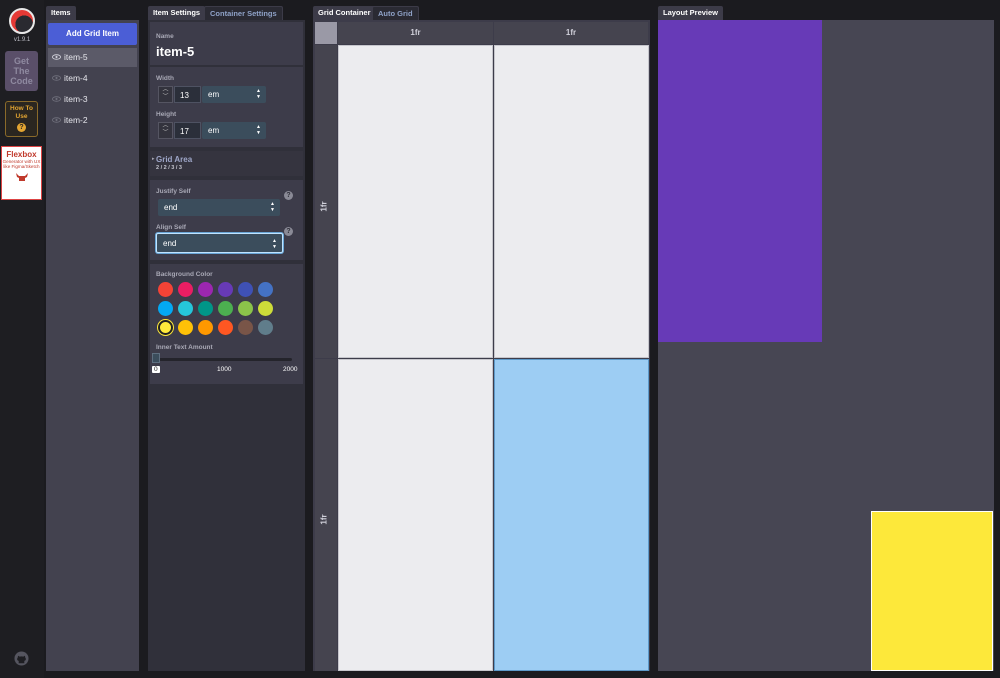 The width and height of the screenshot is (1000, 678). Describe the element at coordinates (76, 99) in the screenshot. I see `item-label: item-3` at that location.